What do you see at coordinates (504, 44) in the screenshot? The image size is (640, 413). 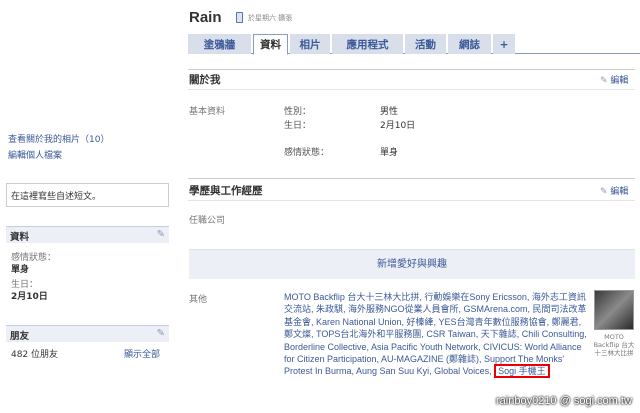 I see `add-tab-button: +` at bounding box center [504, 44].